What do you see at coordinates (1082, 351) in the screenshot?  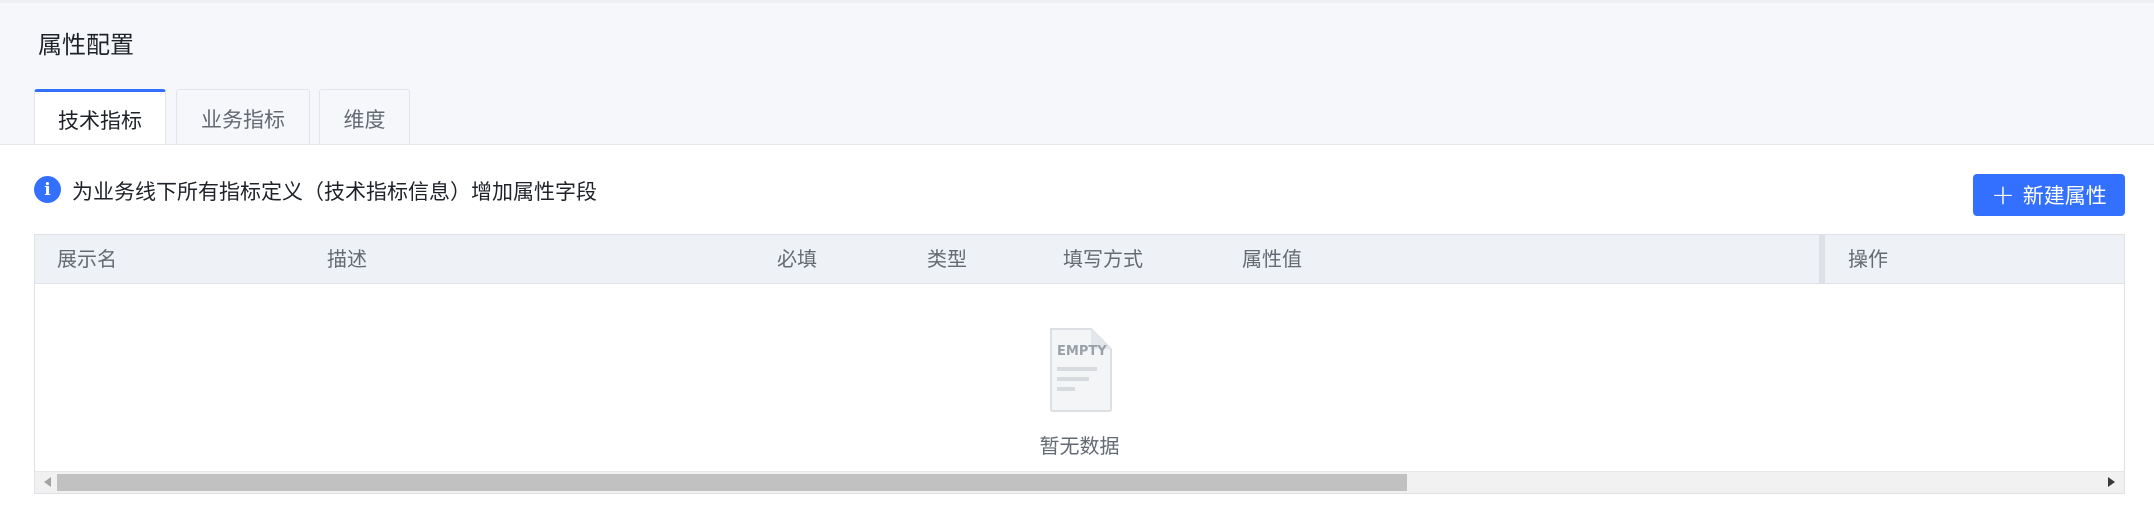 I see `empty-illustration-text: EMPTY` at bounding box center [1082, 351].